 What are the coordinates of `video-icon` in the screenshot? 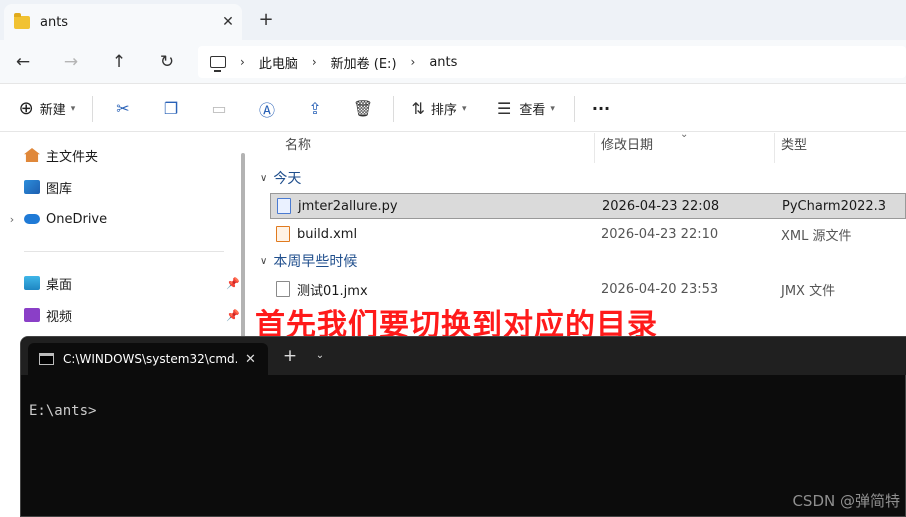 It's located at (32, 315).